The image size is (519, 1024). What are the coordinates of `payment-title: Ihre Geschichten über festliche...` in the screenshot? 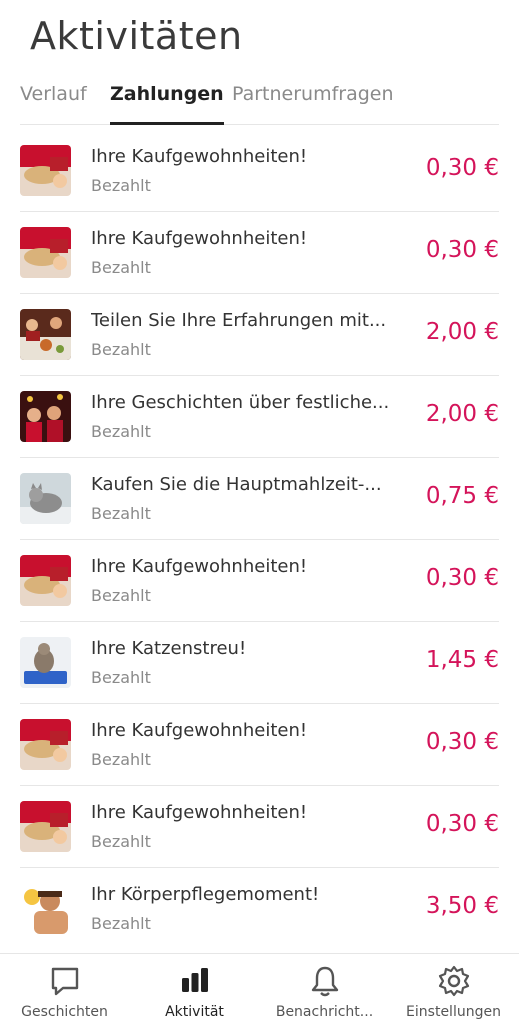 It's located at (240, 402).